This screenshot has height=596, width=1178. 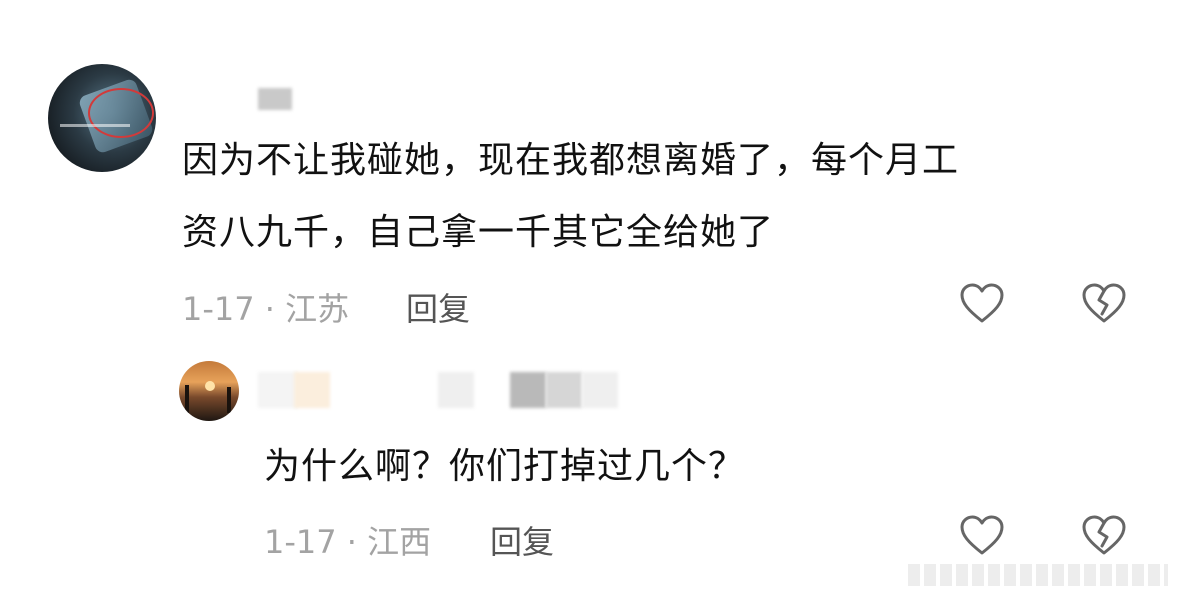 What do you see at coordinates (209, 391) in the screenshot?
I see `reply-avatar` at bounding box center [209, 391].